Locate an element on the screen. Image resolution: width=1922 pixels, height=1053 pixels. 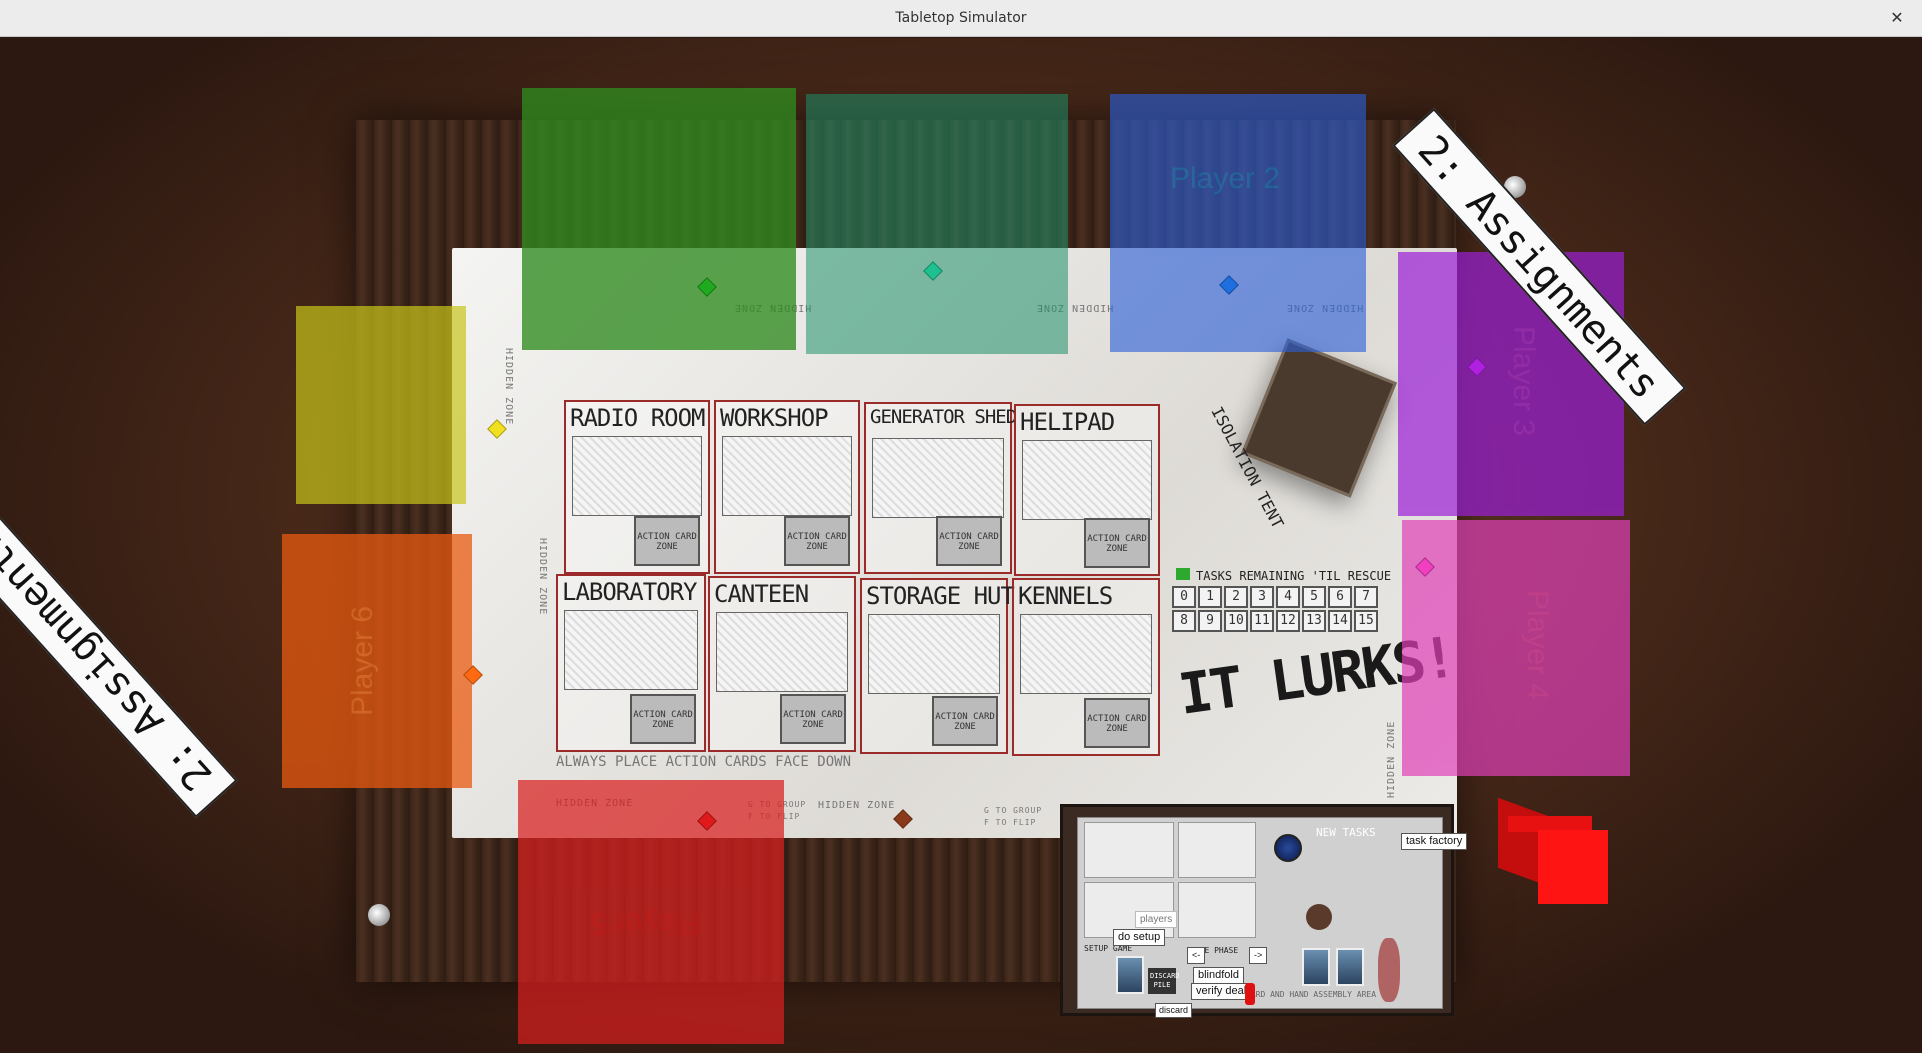
player-label: Player 5 is located at coordinates (645, 923).